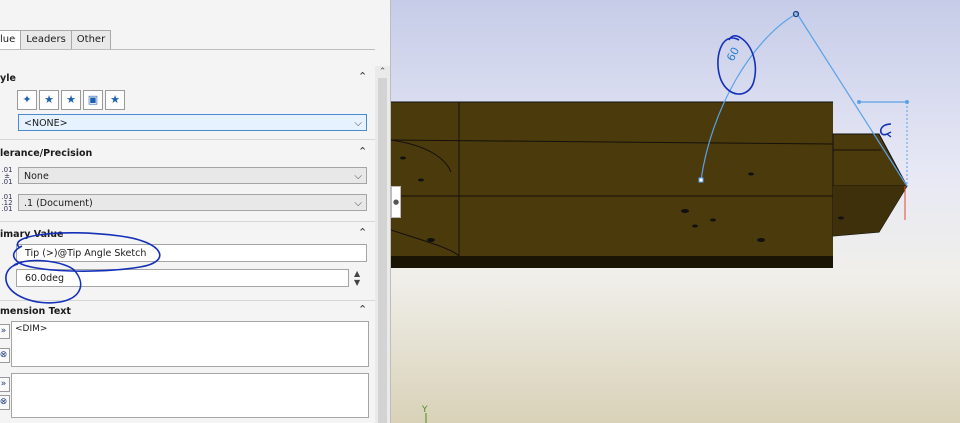 The image size is (960, 423). What do you see at coordinates (870, 211) in the screenshot?
I see `part-tip-lower` at bounding box center [870, 211].